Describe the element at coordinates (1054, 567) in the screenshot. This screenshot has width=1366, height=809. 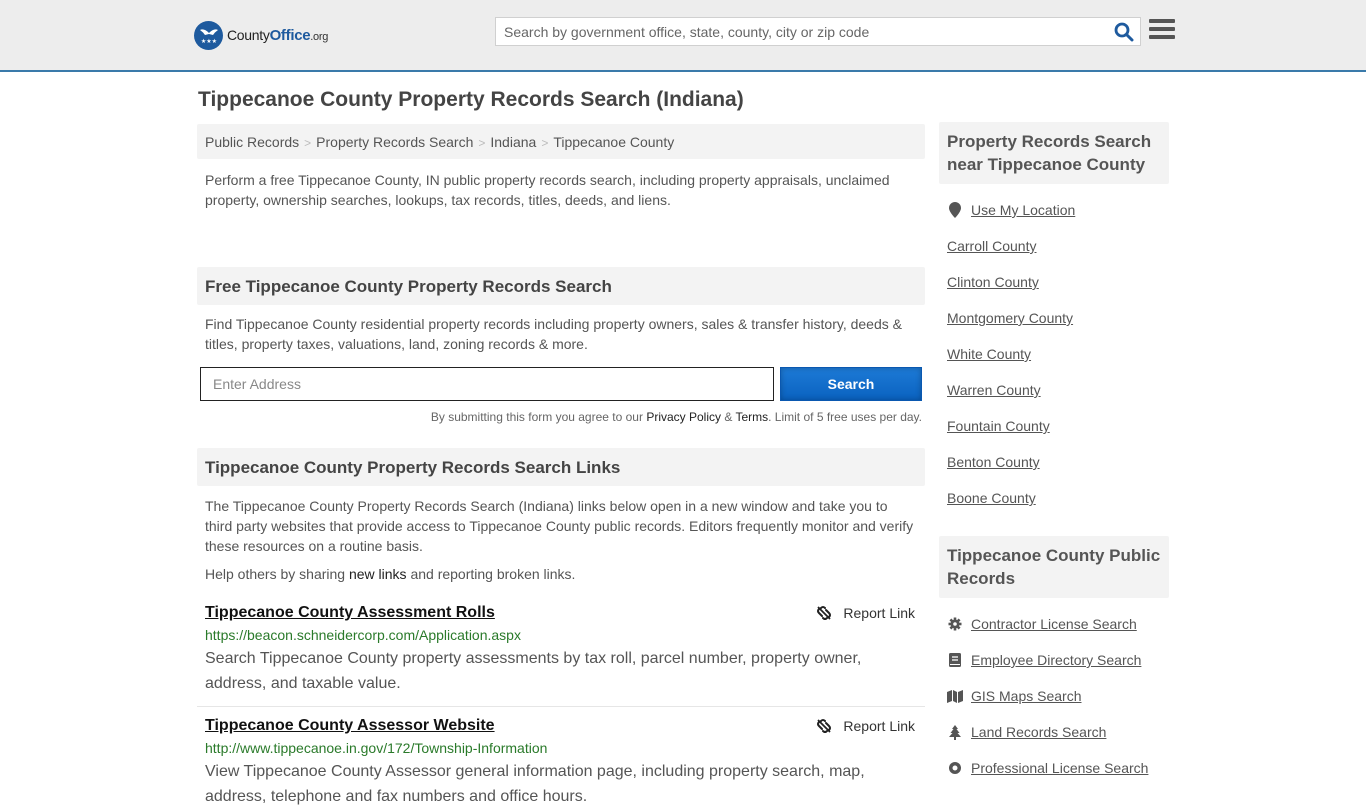
I see `public-records-heading: Tippecanoe County Public Records` at that location.